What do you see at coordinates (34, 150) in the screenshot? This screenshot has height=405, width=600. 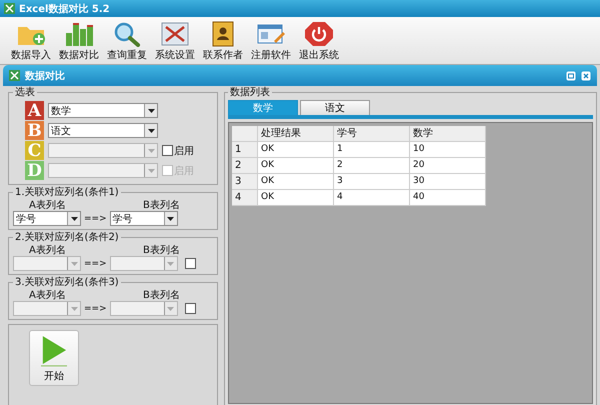 I see `letter-tile: C` at bounding box center [34, 150].